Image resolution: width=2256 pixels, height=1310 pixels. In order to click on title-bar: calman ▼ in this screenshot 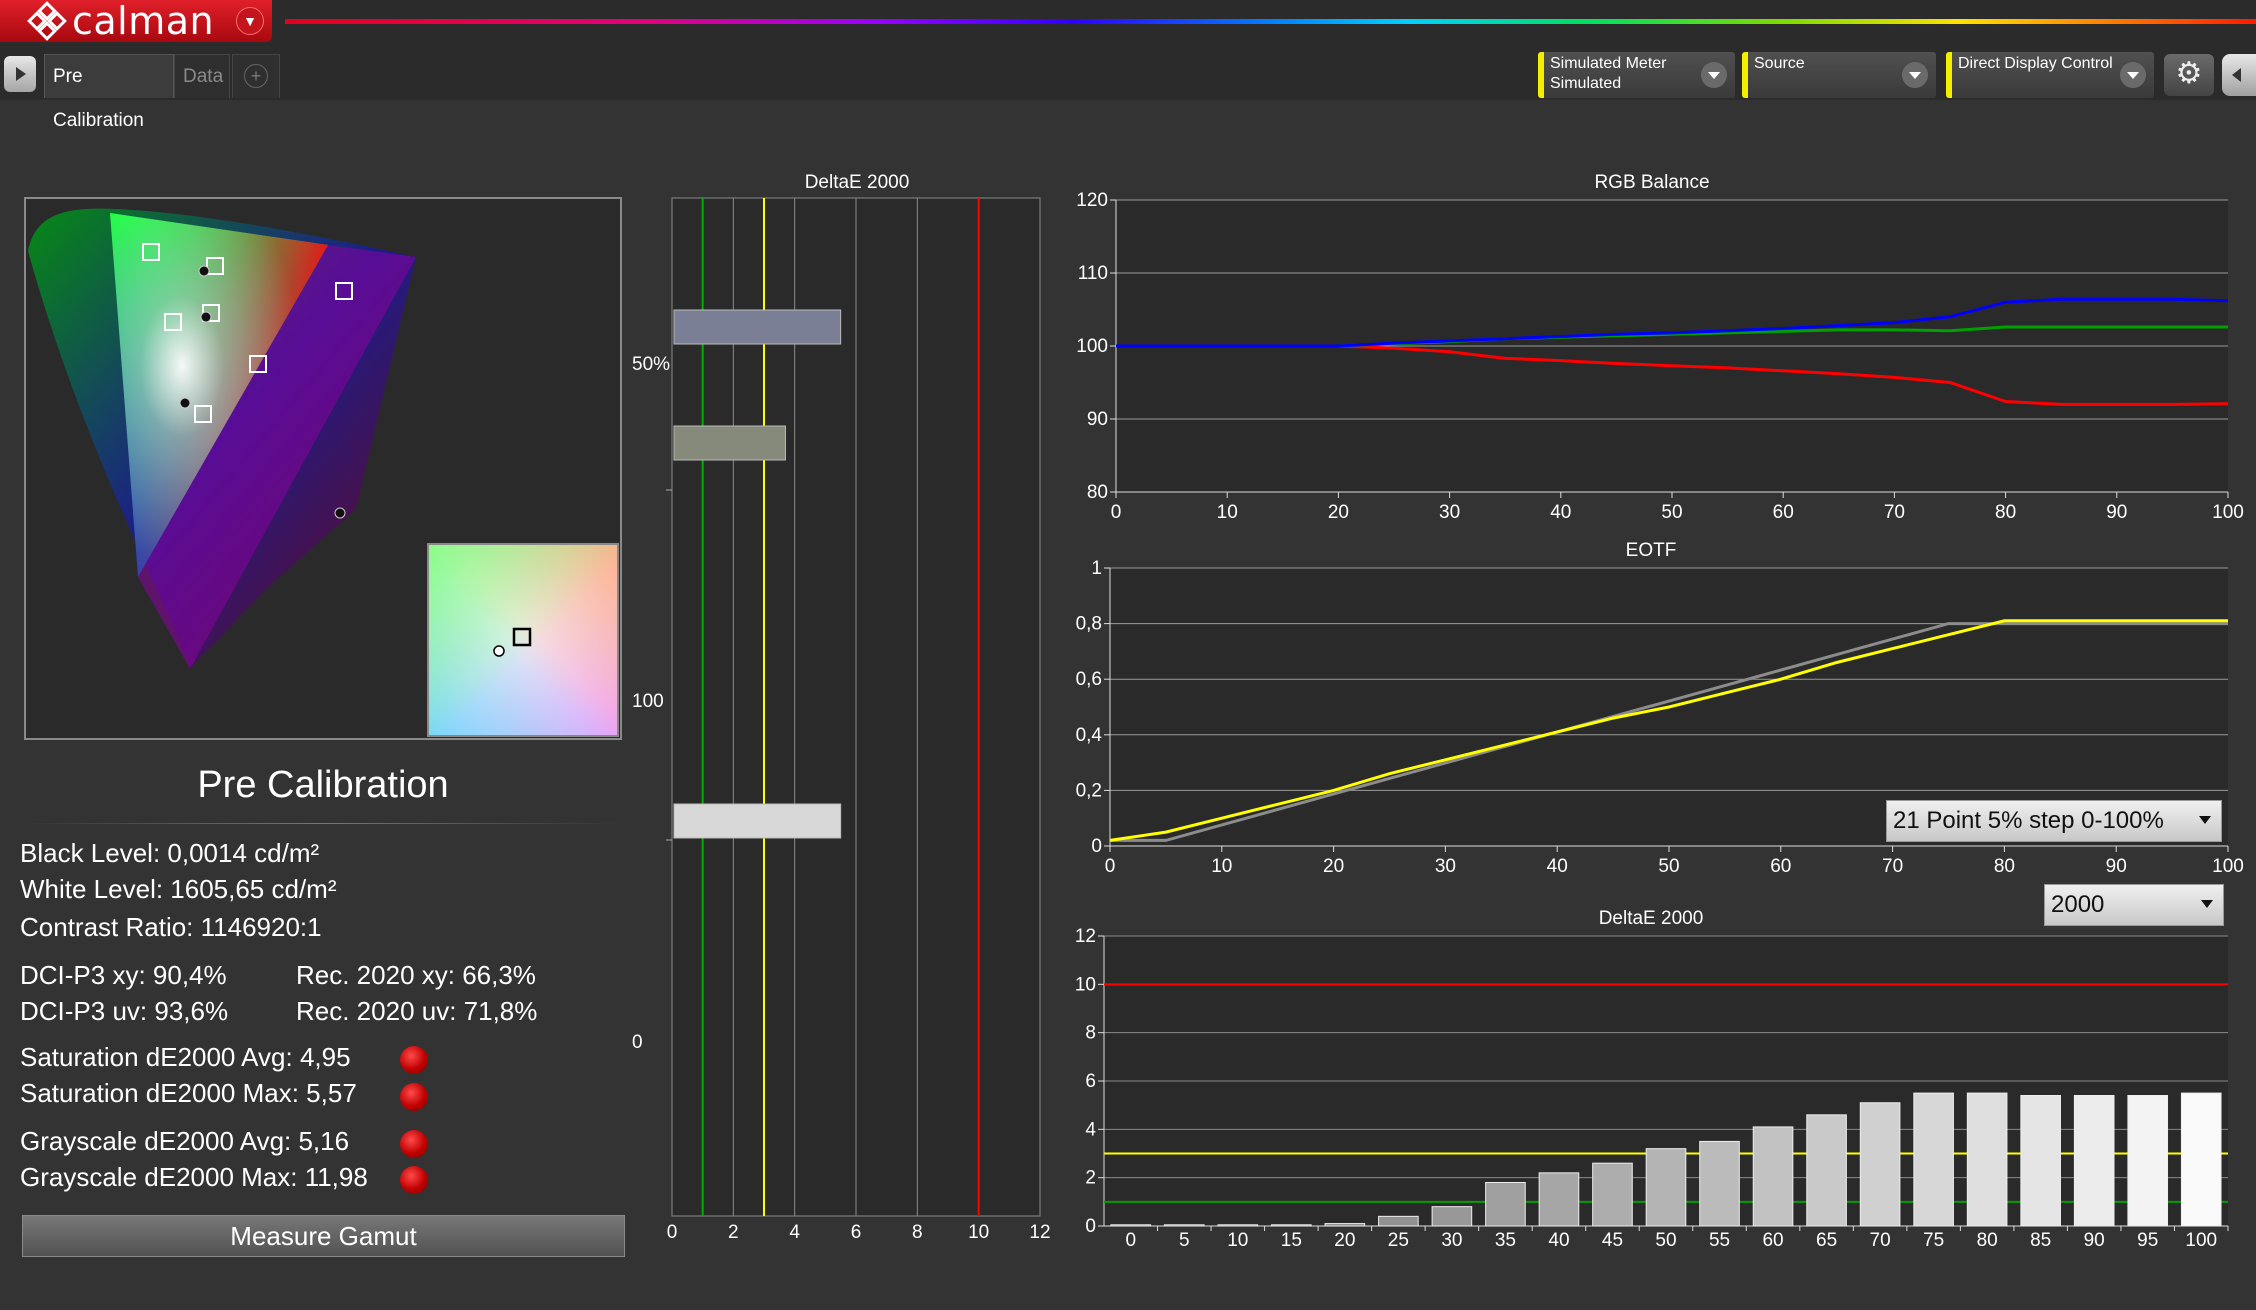, I will do `click(1128, 23)`.